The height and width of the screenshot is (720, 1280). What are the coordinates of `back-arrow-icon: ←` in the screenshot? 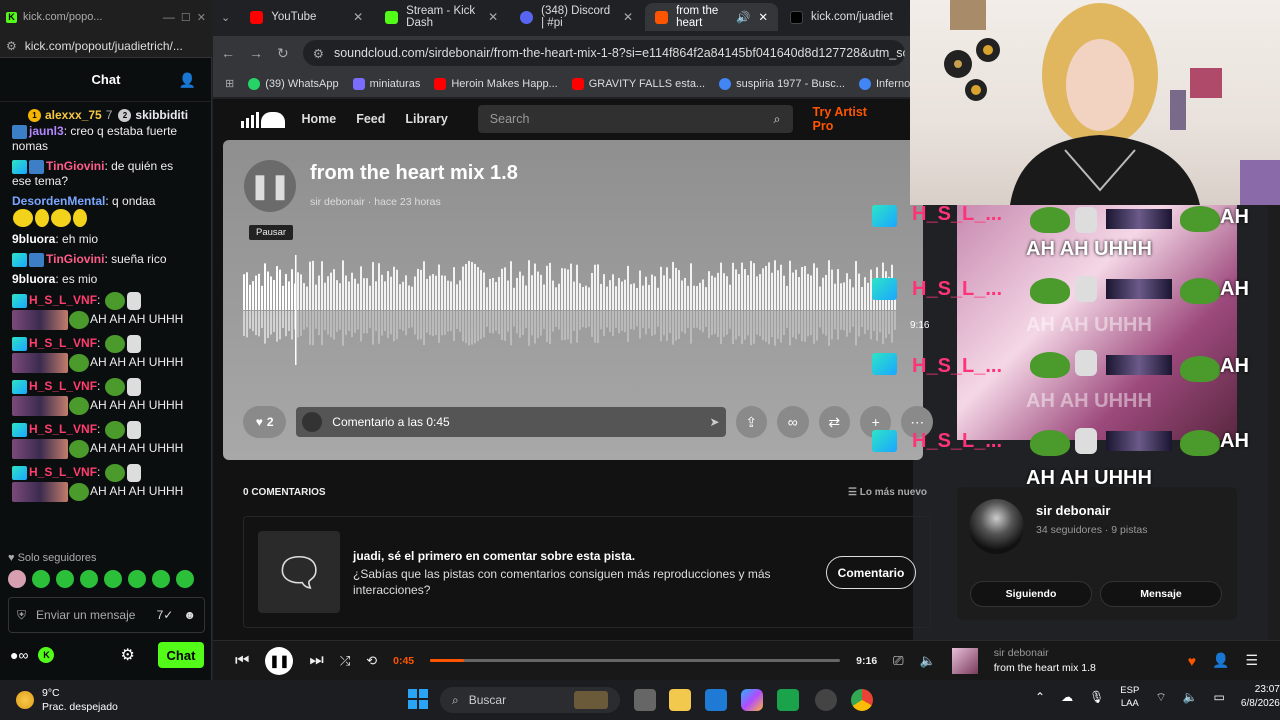 It's located at (228, 53).